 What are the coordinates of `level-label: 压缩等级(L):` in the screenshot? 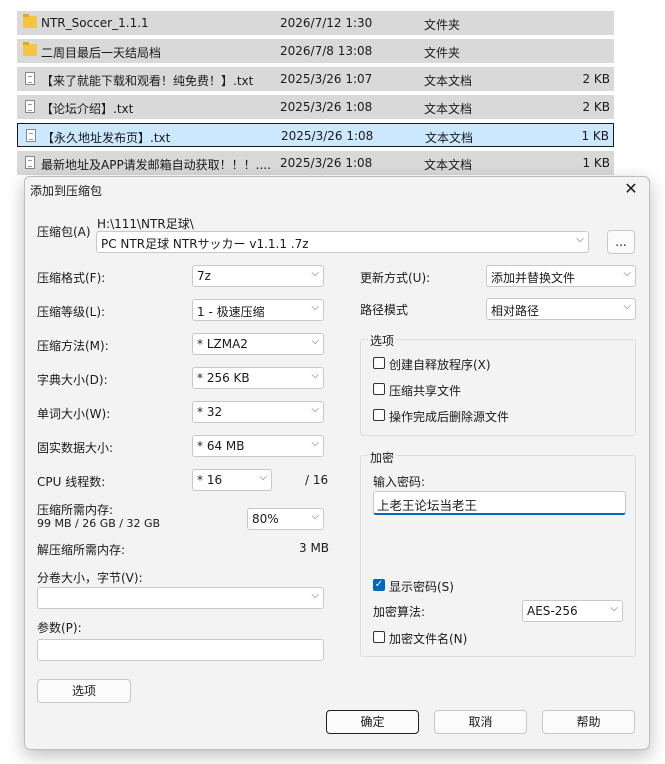 It's located at (71, 312).